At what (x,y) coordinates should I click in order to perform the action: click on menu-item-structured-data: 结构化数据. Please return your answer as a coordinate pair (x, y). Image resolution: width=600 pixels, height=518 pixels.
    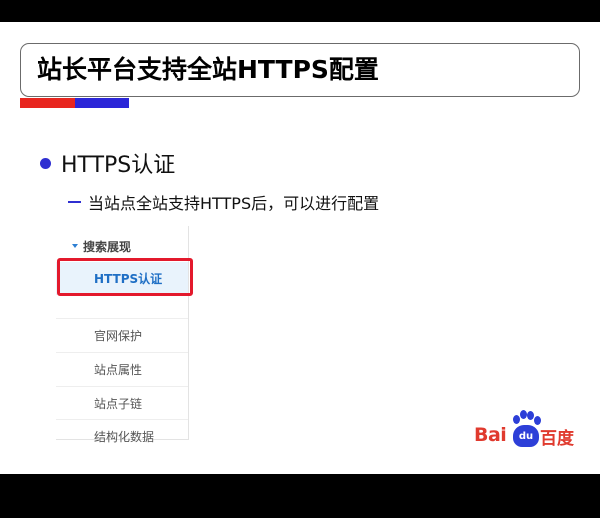
    Looking at the image, I should click on (122, 435).